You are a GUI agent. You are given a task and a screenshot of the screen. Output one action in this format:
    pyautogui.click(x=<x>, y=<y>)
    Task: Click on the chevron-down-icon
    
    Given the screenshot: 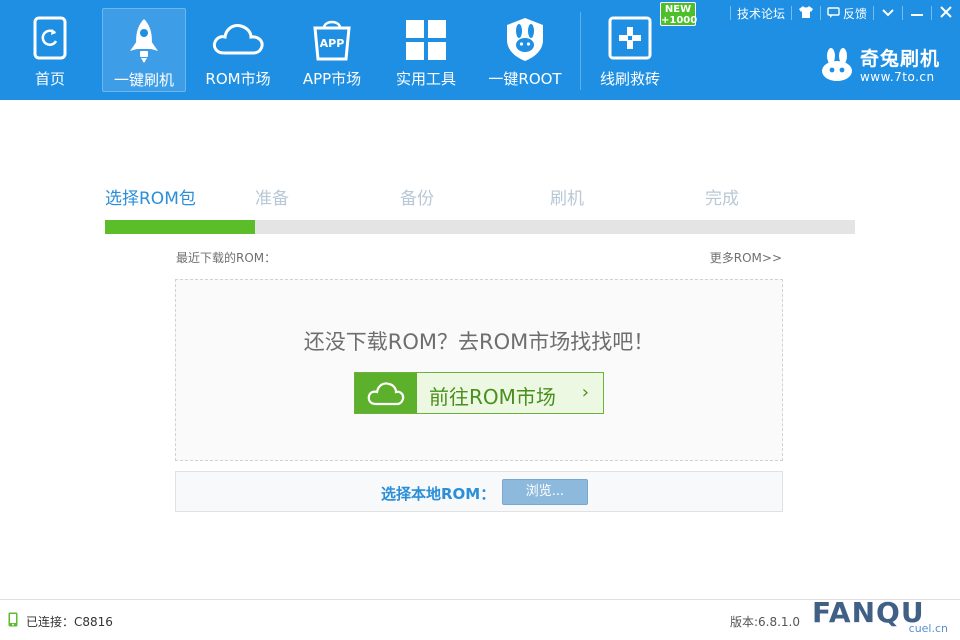 What is the action you would take?
    pyautogui.click(x=888, y=13)
    